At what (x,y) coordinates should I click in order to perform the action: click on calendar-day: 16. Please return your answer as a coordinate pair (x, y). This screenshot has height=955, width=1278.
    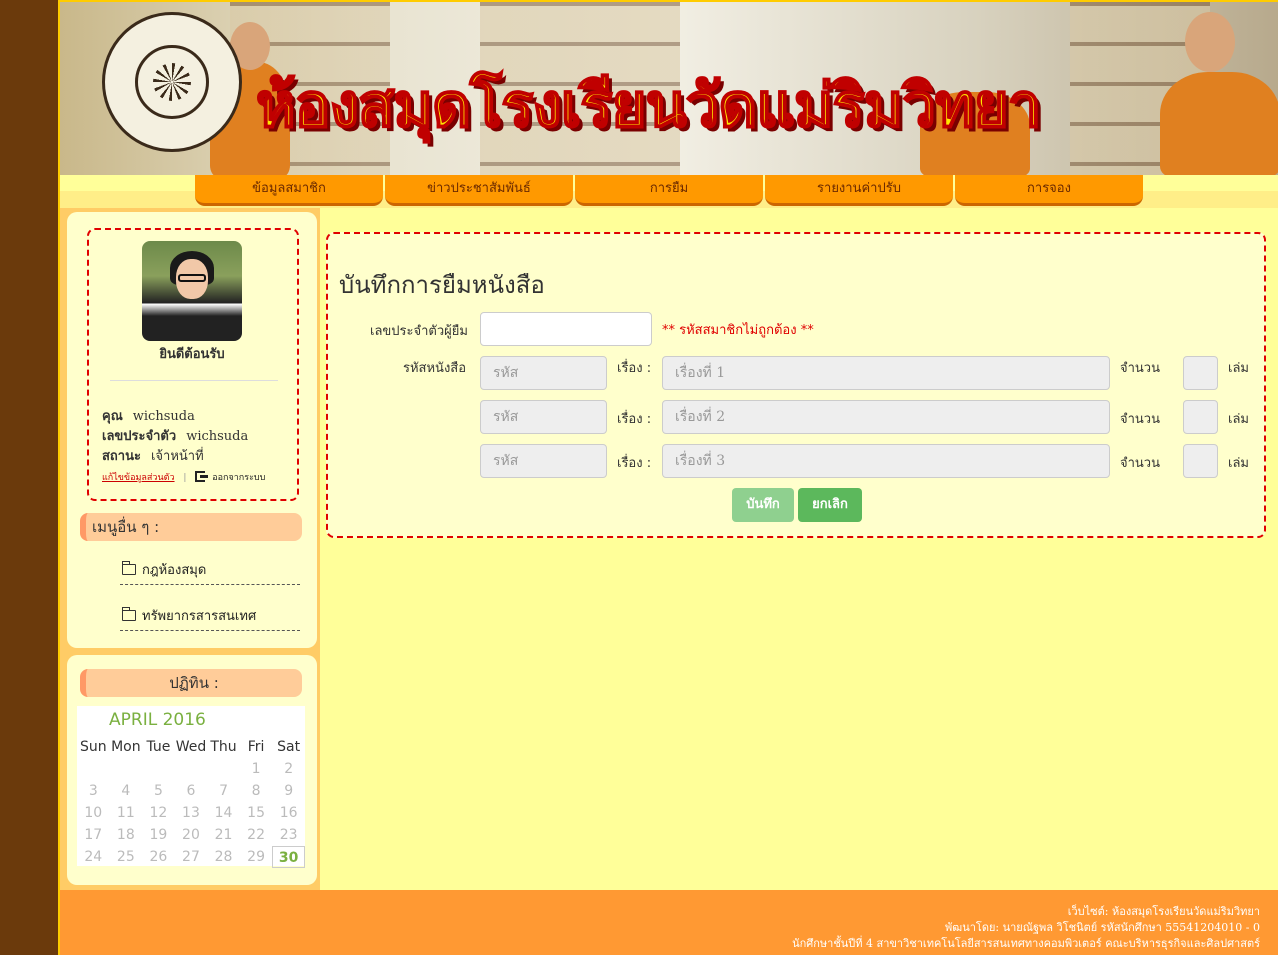
    Looking at the image, I should click on (288, 813).